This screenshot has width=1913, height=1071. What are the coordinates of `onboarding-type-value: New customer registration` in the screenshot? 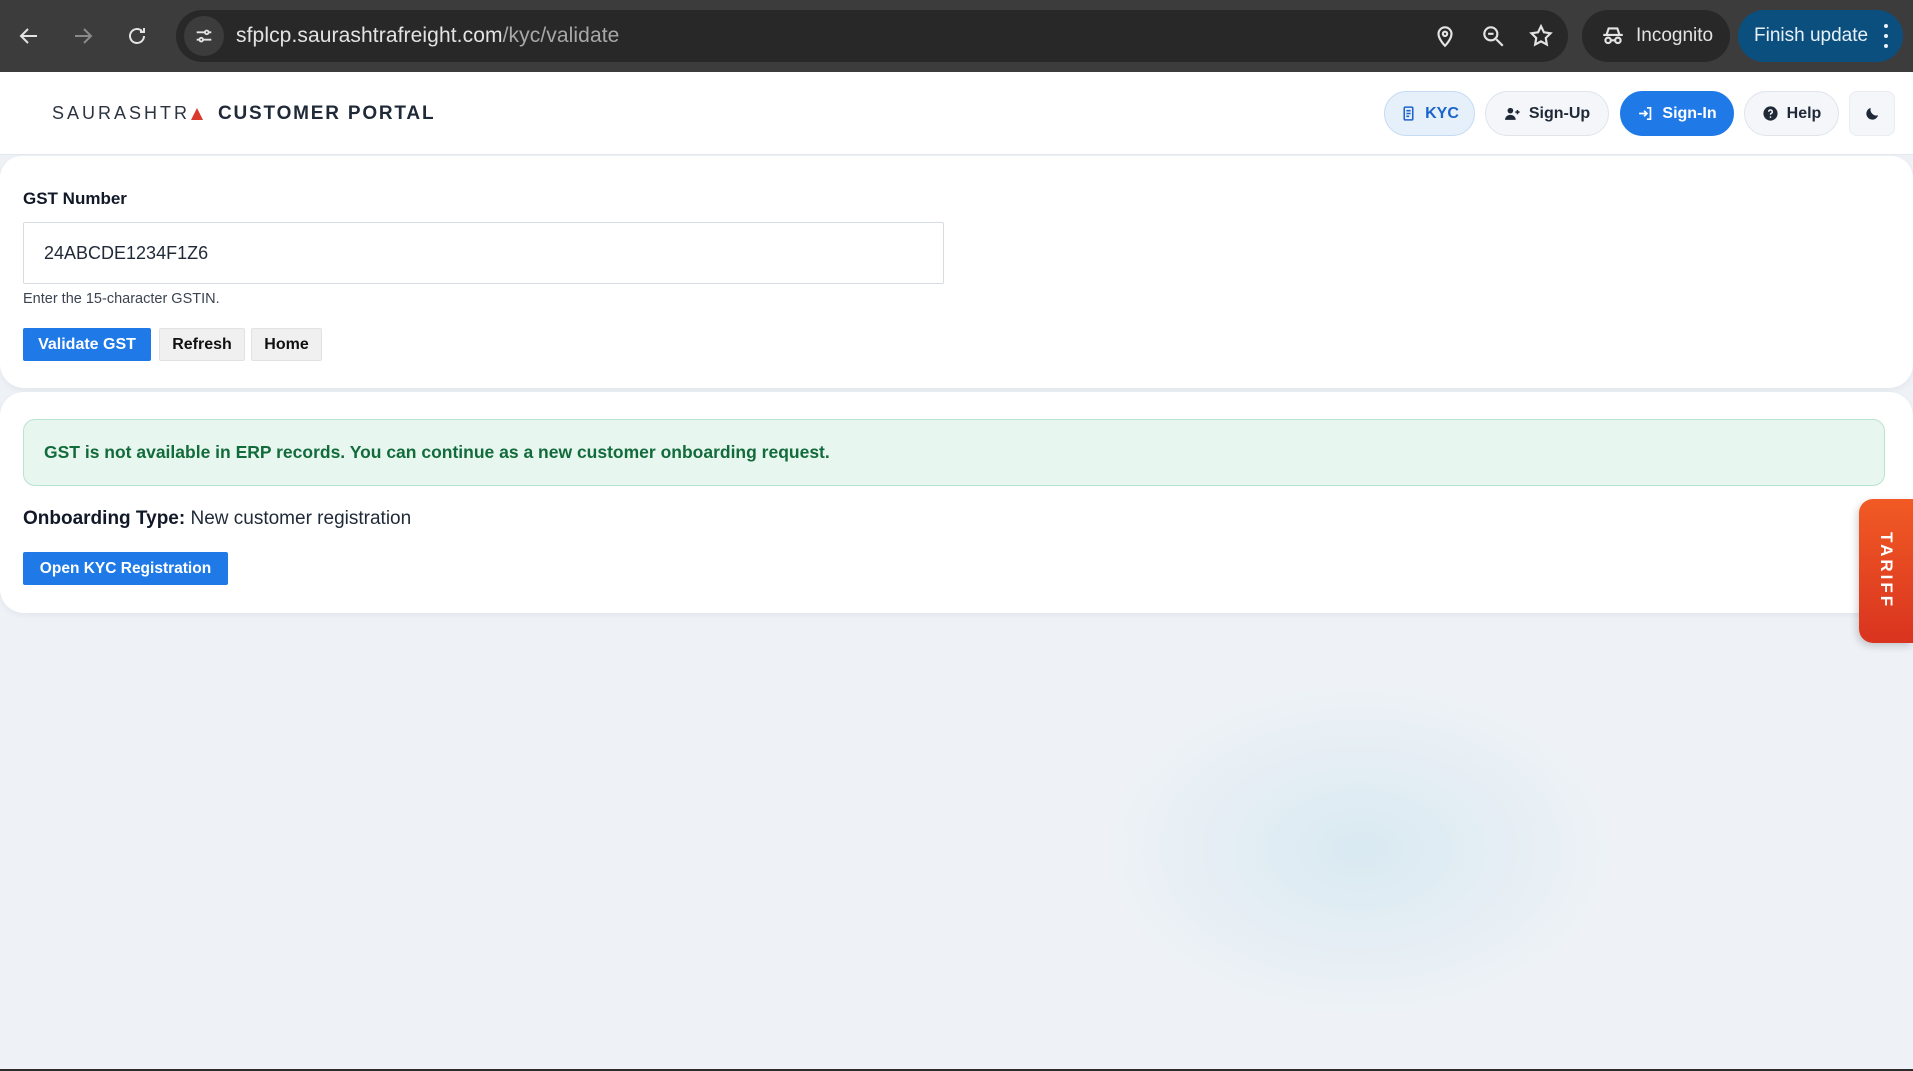 It's located at (301, 518).